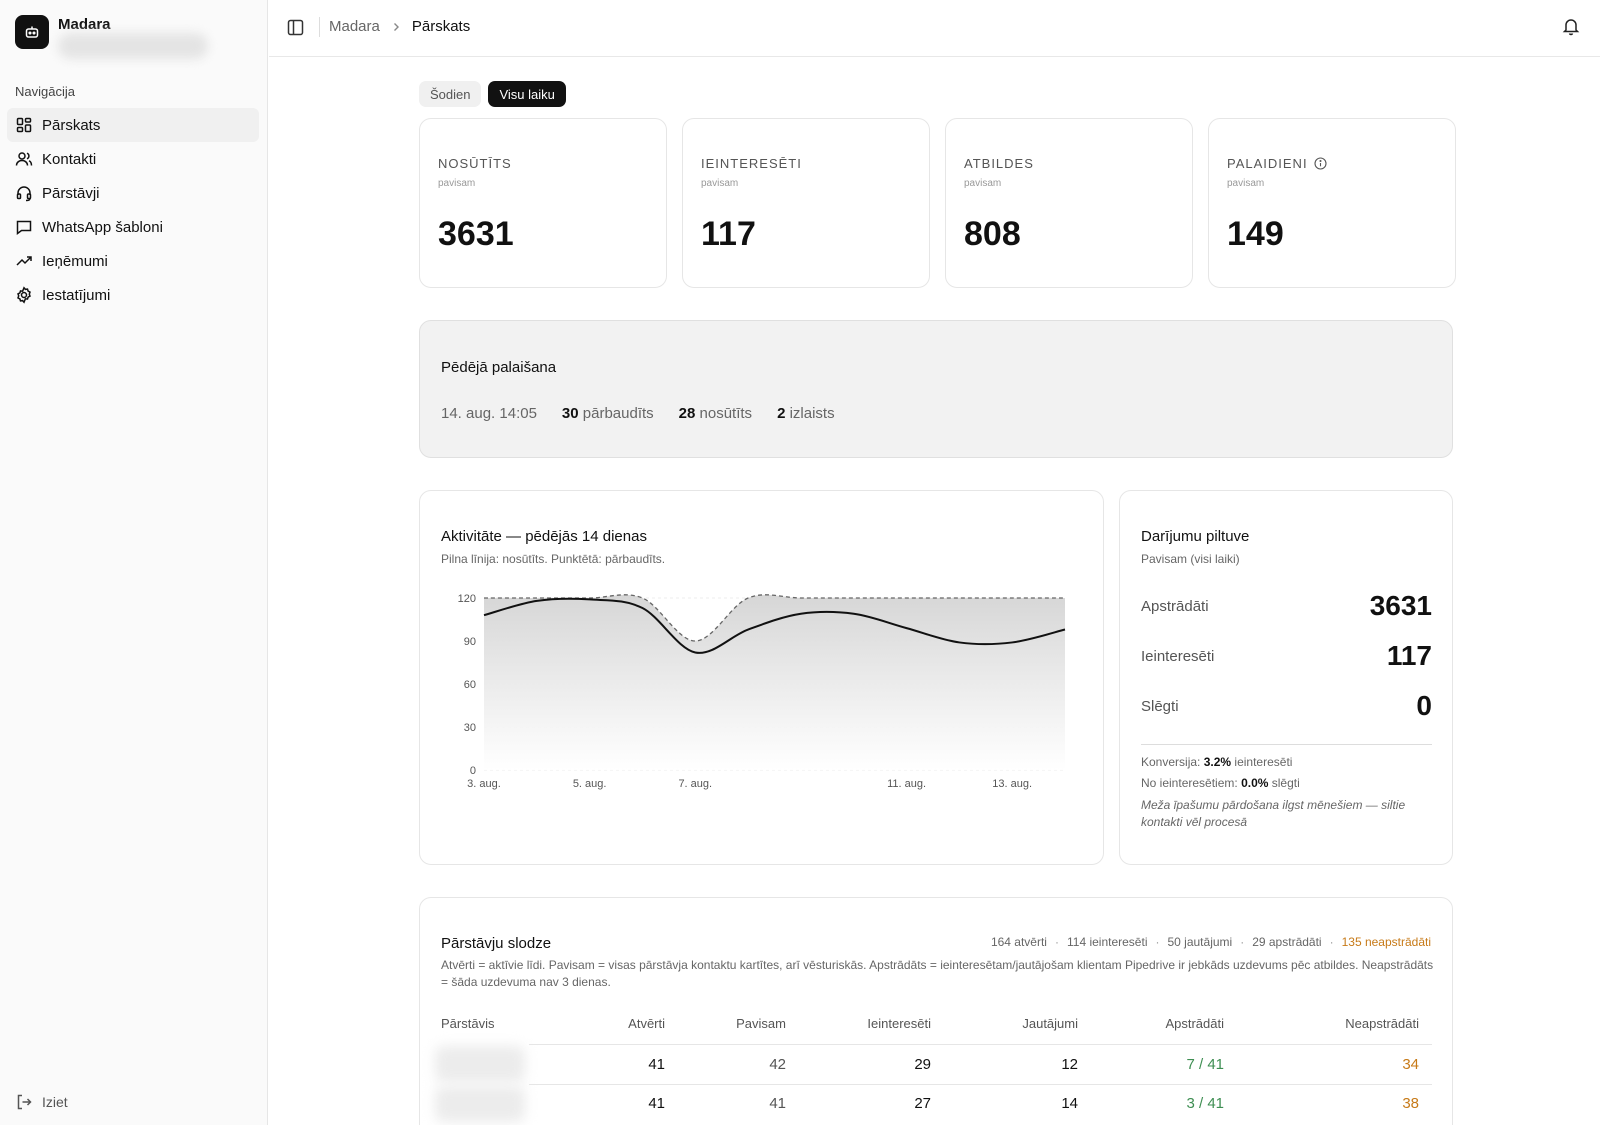 The height and width of the screenshot is (1125, 1600). What do you see at coordinates (441, 26) in the screenshot?
I see `breadcrumb-current: Pārskats` at bounding box center [441, 26].